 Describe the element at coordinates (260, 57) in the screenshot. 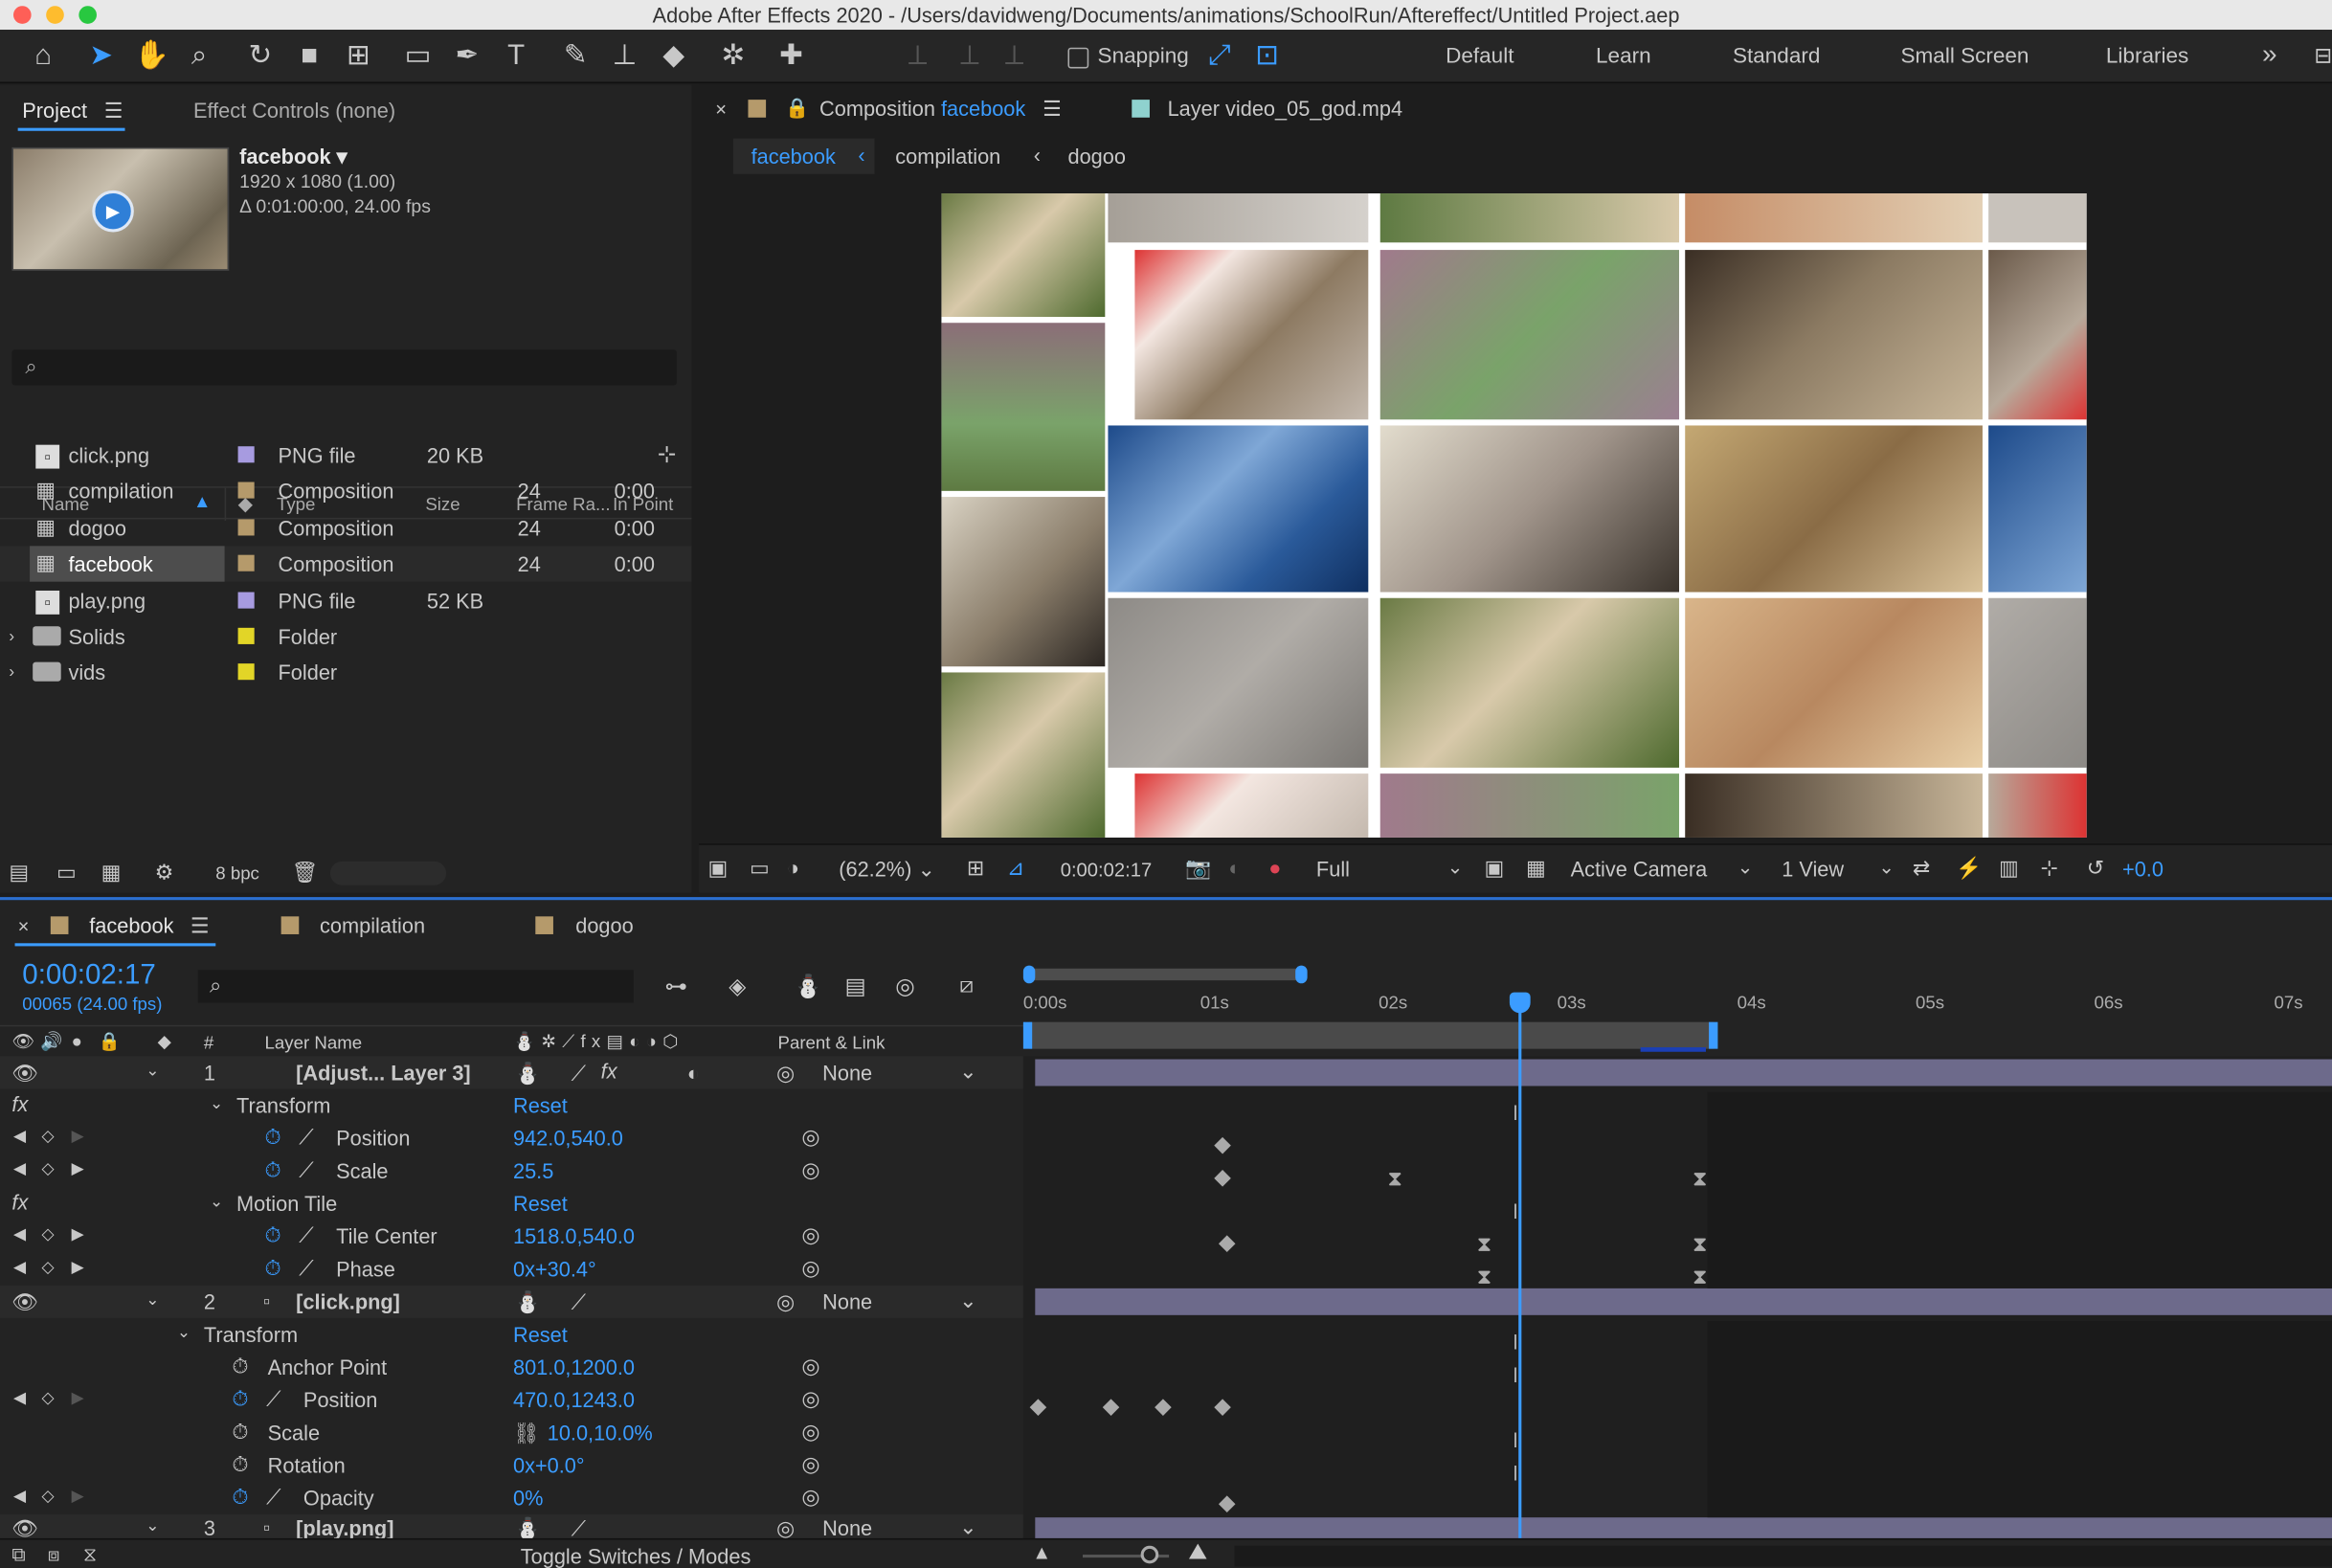

I see `rotation-tool-icon: ↻` at that location.